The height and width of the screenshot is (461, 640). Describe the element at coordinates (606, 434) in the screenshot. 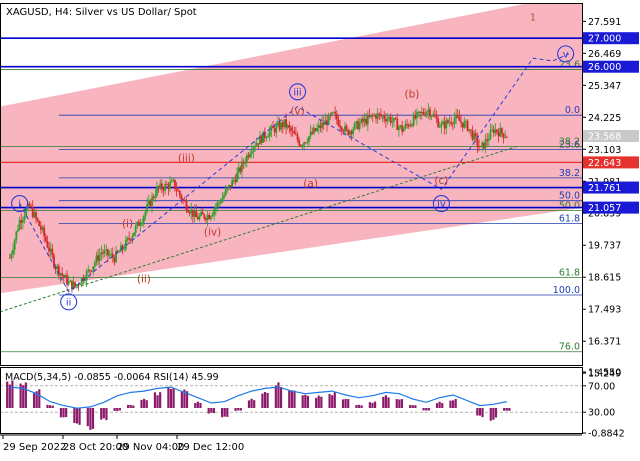

I see `macd-tick-label: -0.8842` at that location.